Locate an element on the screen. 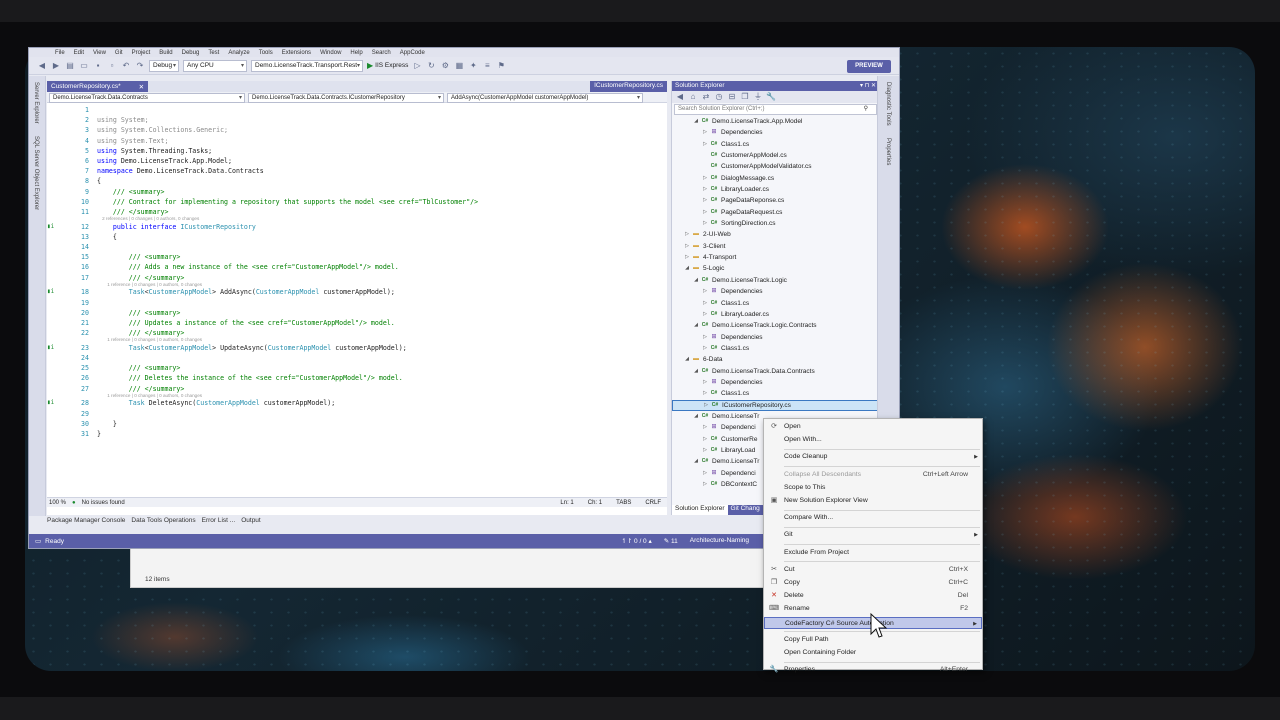  code-line: 15 /// <summary> is located at coordinates (357, 257).